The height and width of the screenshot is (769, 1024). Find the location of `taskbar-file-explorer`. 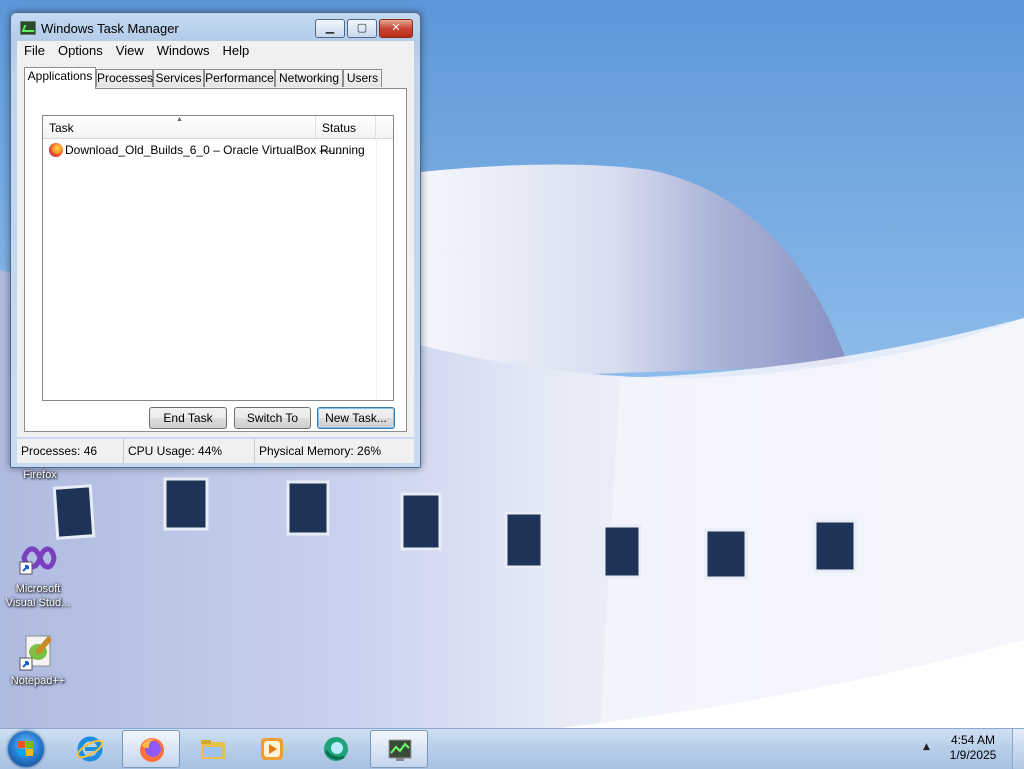

taskbar-file-explorer is located at coordinates (213, 749).